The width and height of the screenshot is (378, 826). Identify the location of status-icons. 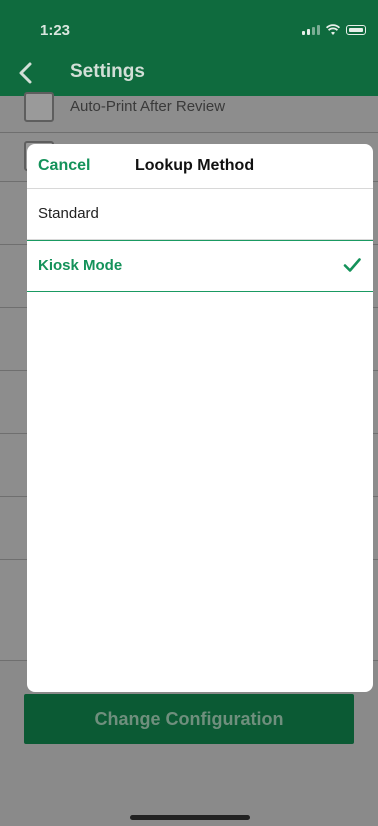
(334, 30).